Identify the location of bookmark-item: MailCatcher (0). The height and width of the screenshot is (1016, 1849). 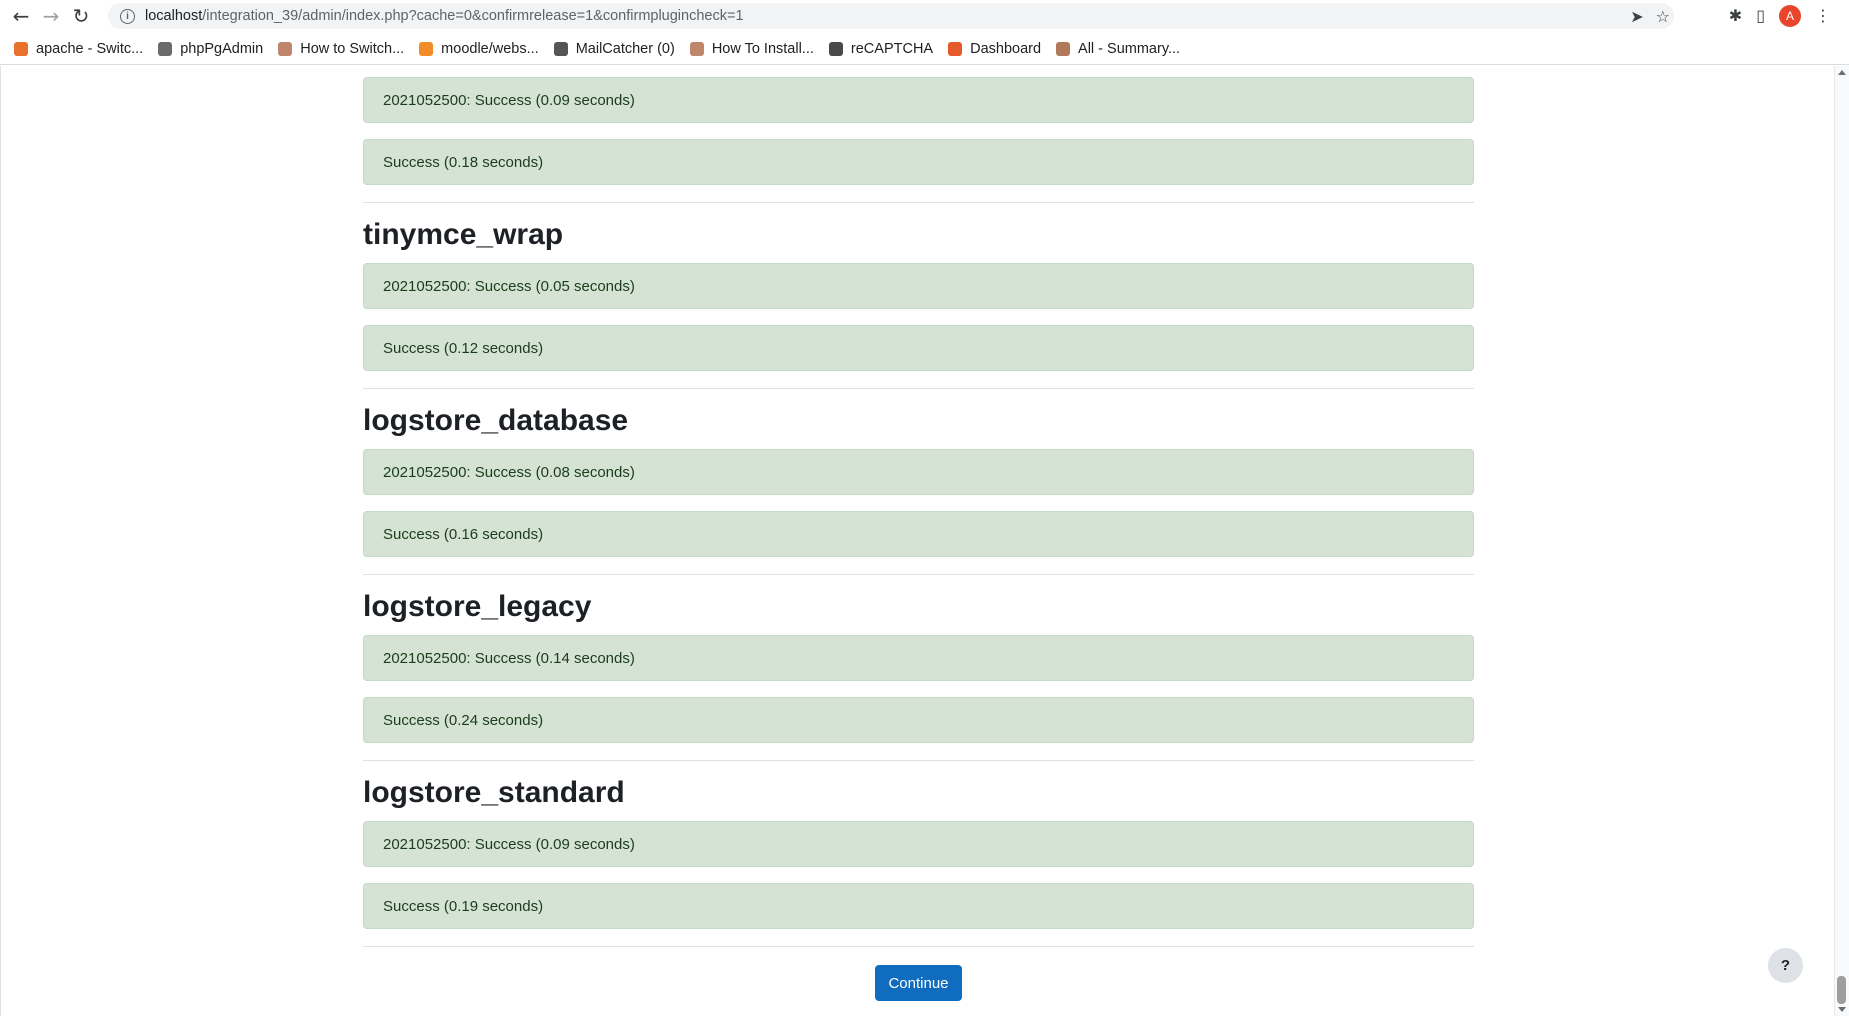
(614, 48).